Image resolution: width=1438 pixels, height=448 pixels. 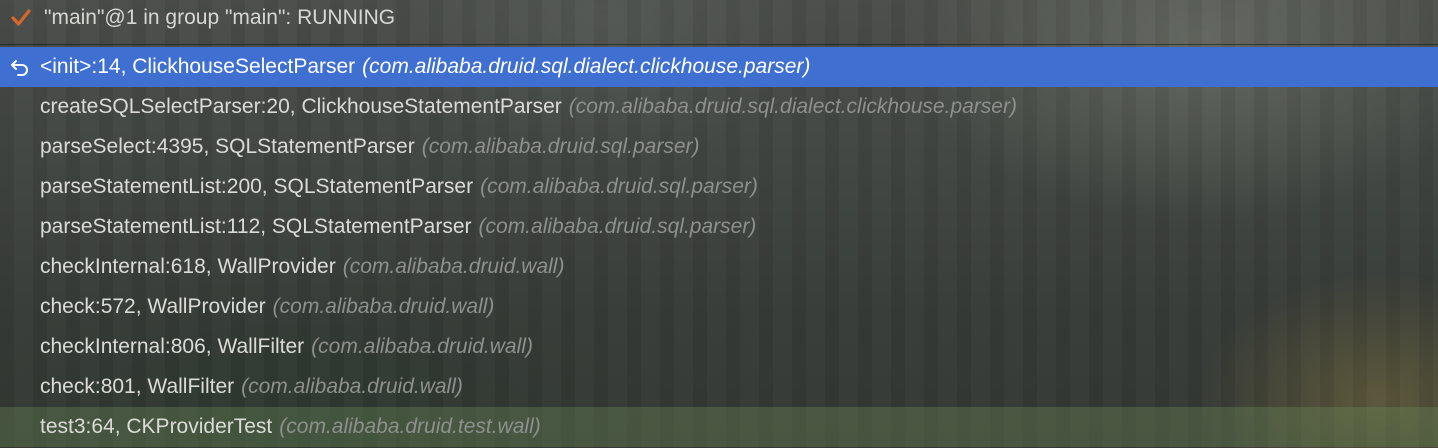 I want to click on frame-package: (com.alibaba.druid.test.wall), so click(x=410, y=426).